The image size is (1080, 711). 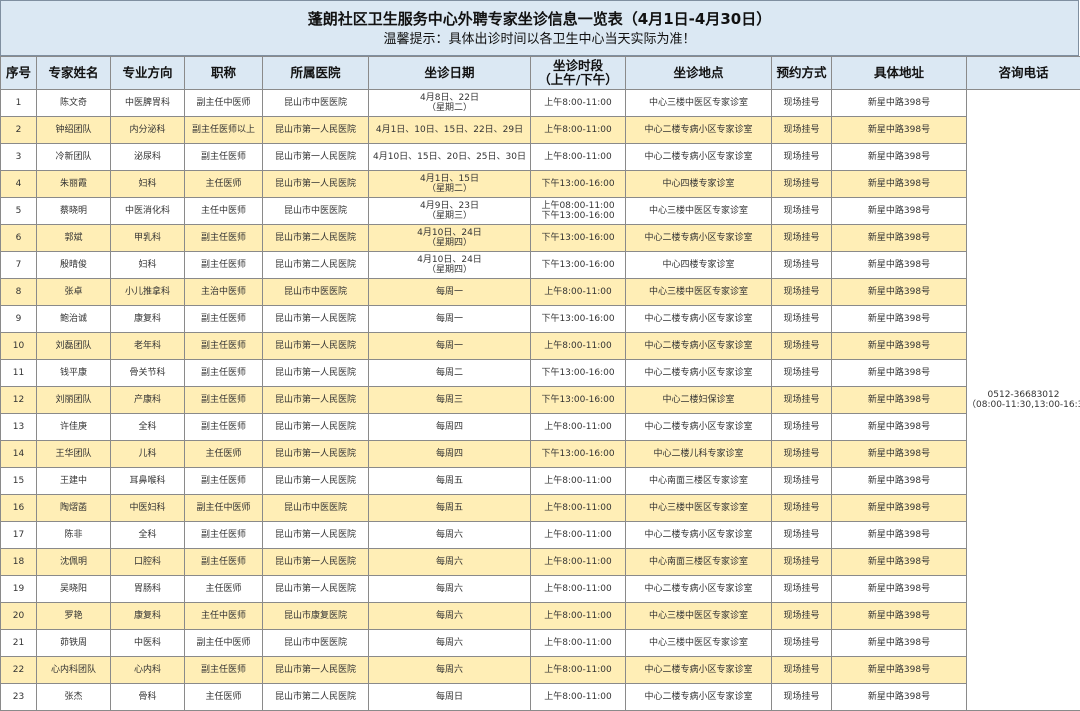 I want to click on header-address: 具体地址, so click(x=899, y=73).